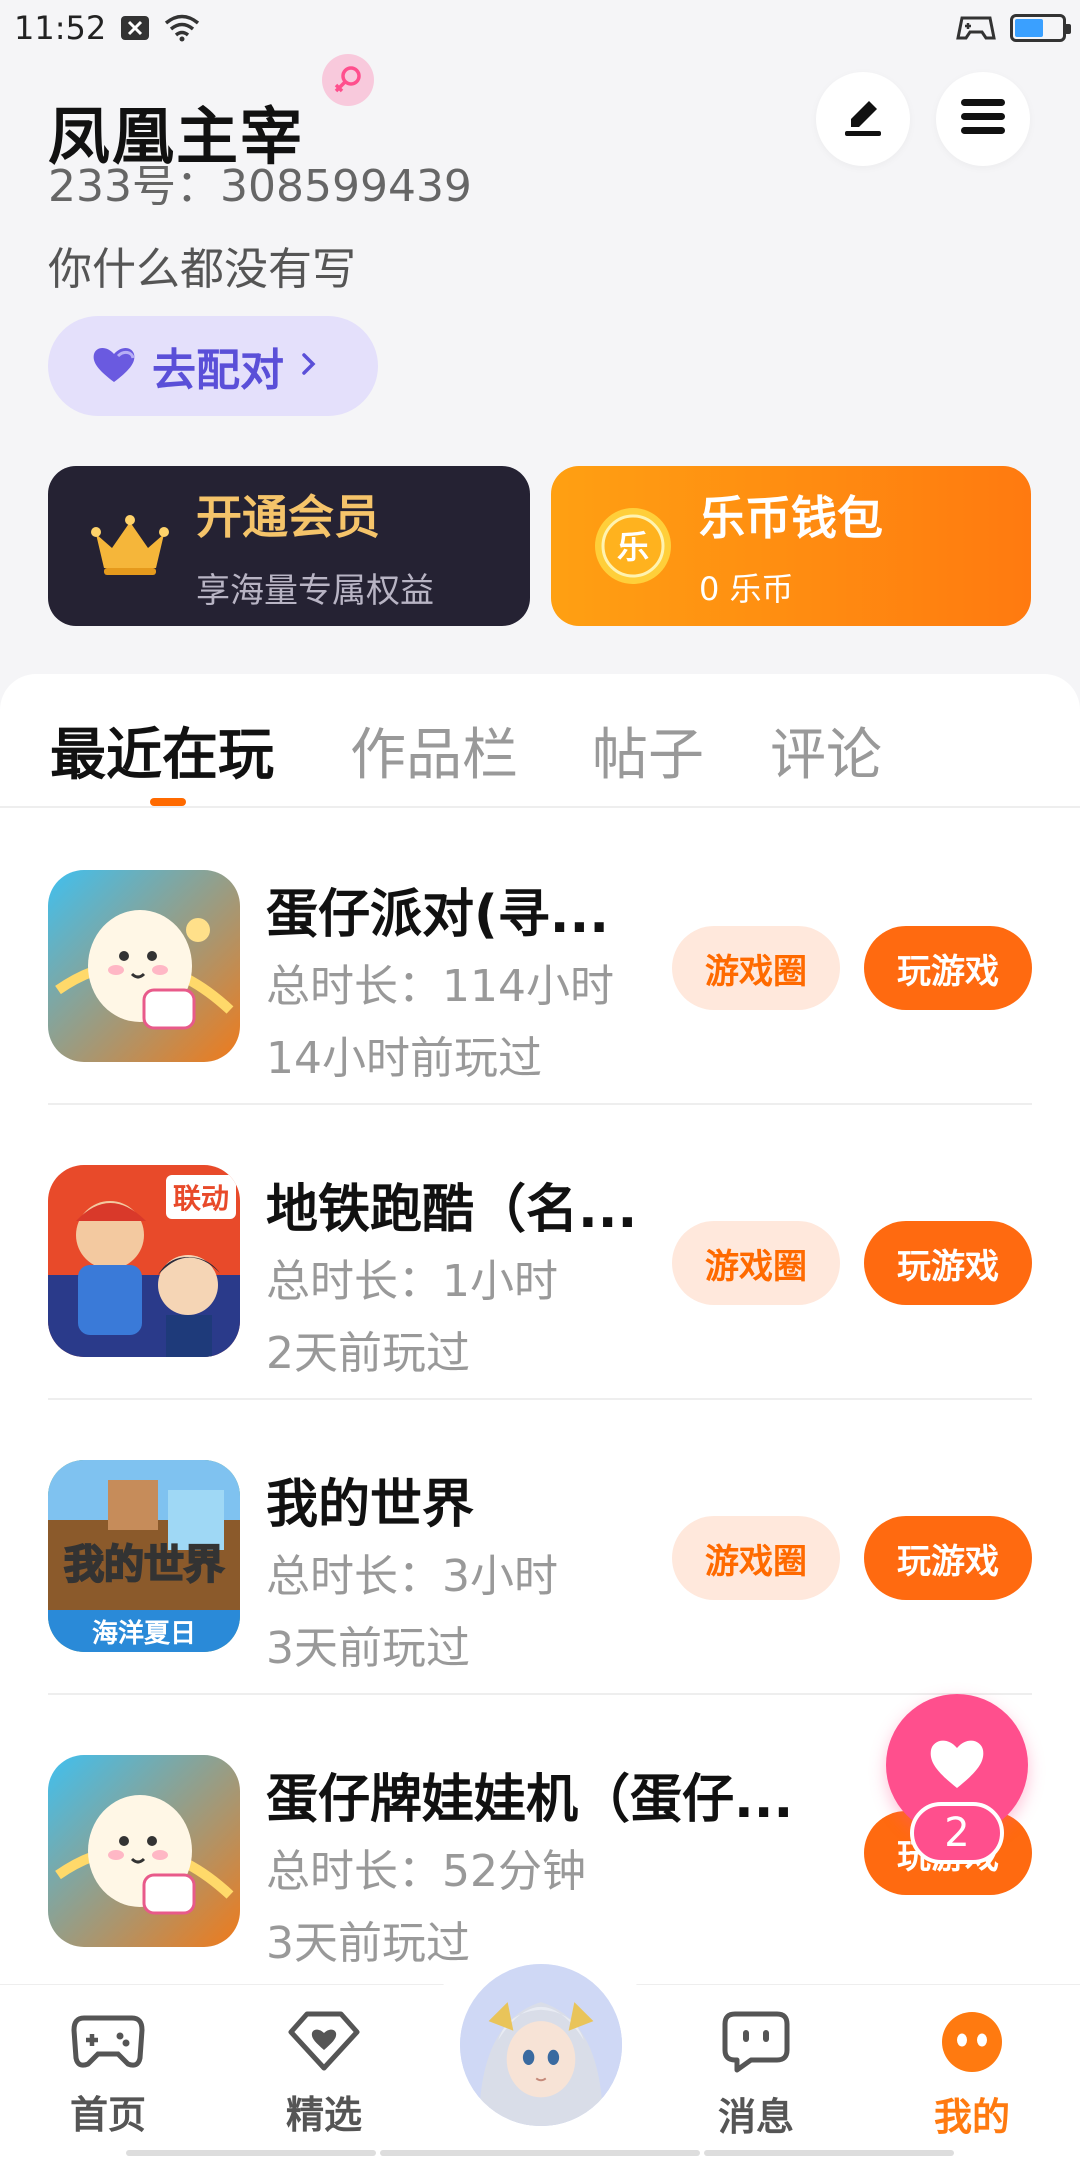 This screenshot has width=1080, height=2160. I want to click on vip-title: 开通会员, so click(288, 516).